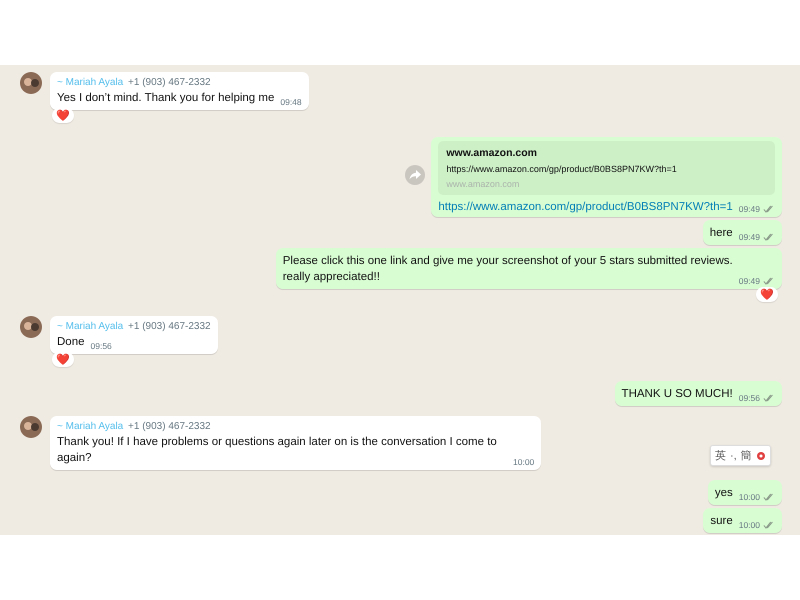 Image resolution: width=800 pixels, height=600 pixels. Describe the element at coordinates (277, 450) in the screenshot. I see `message-text: Thank you! If I have problems or questions again later on is the conversation I come to again?` at that location.